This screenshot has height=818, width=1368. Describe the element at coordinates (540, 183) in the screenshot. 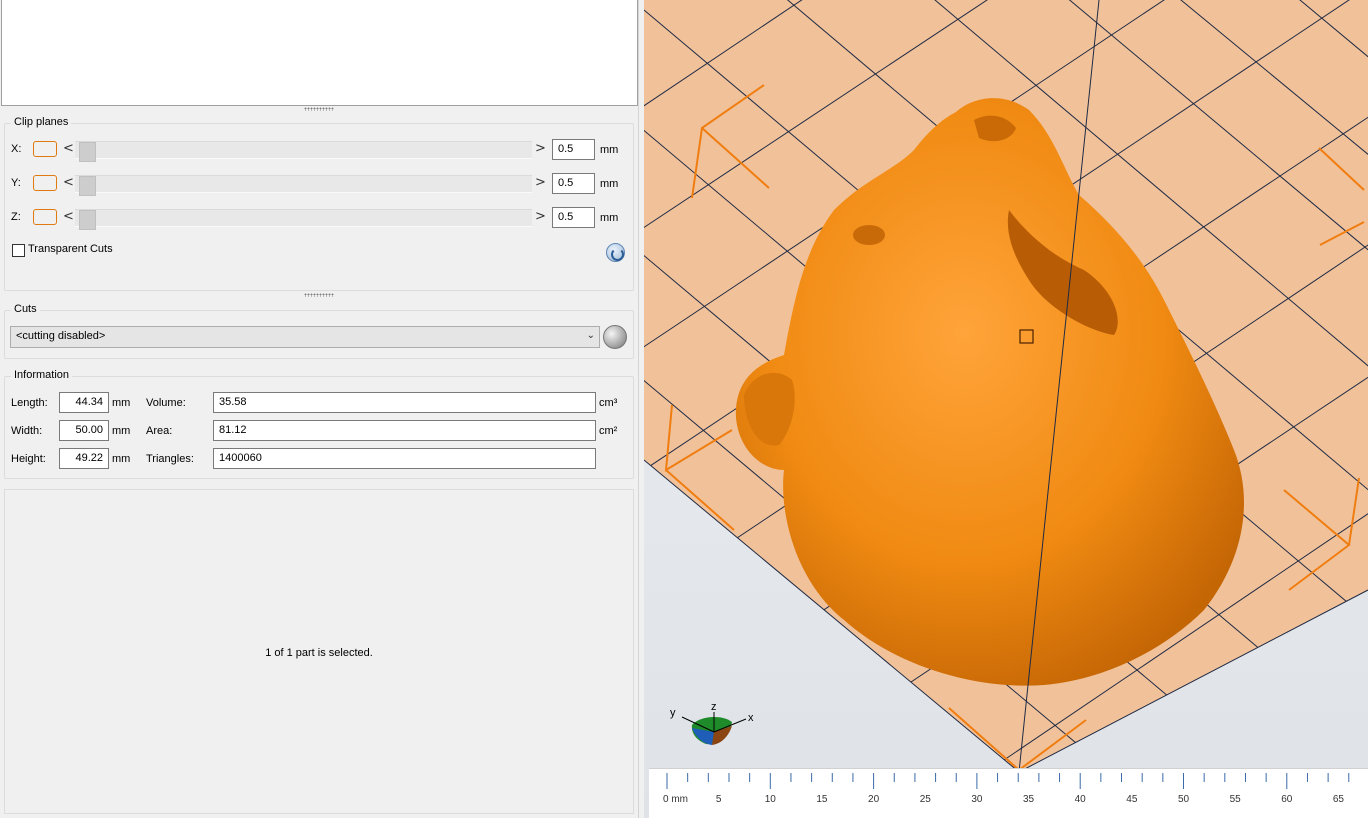

I see `clip-y-increase-icon: >` at that location.